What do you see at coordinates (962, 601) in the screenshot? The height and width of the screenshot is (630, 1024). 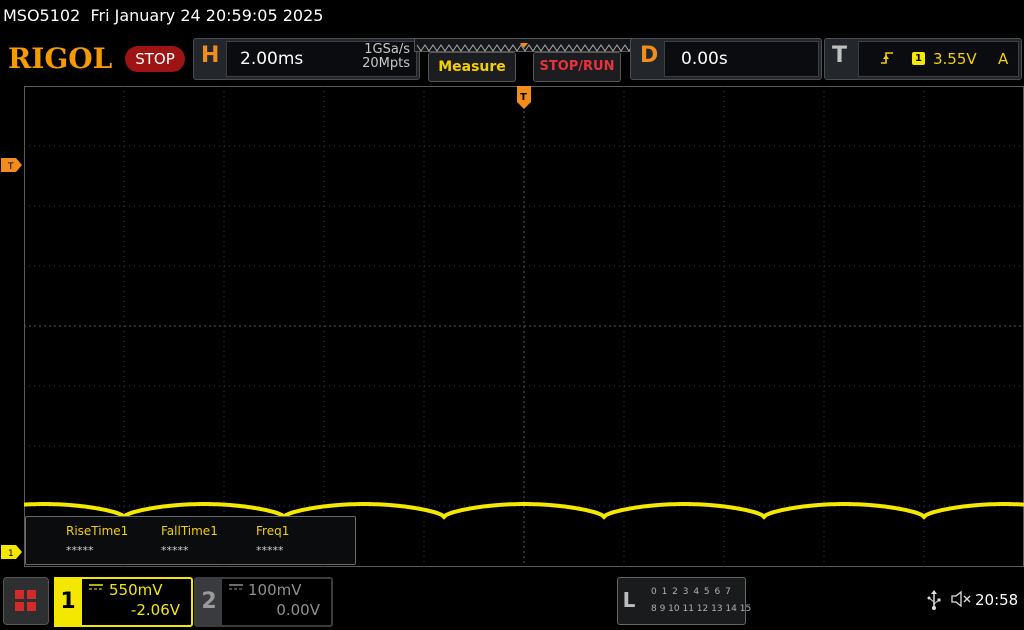 I see `speaker-muted-icon` at bounding box center [962, 601].